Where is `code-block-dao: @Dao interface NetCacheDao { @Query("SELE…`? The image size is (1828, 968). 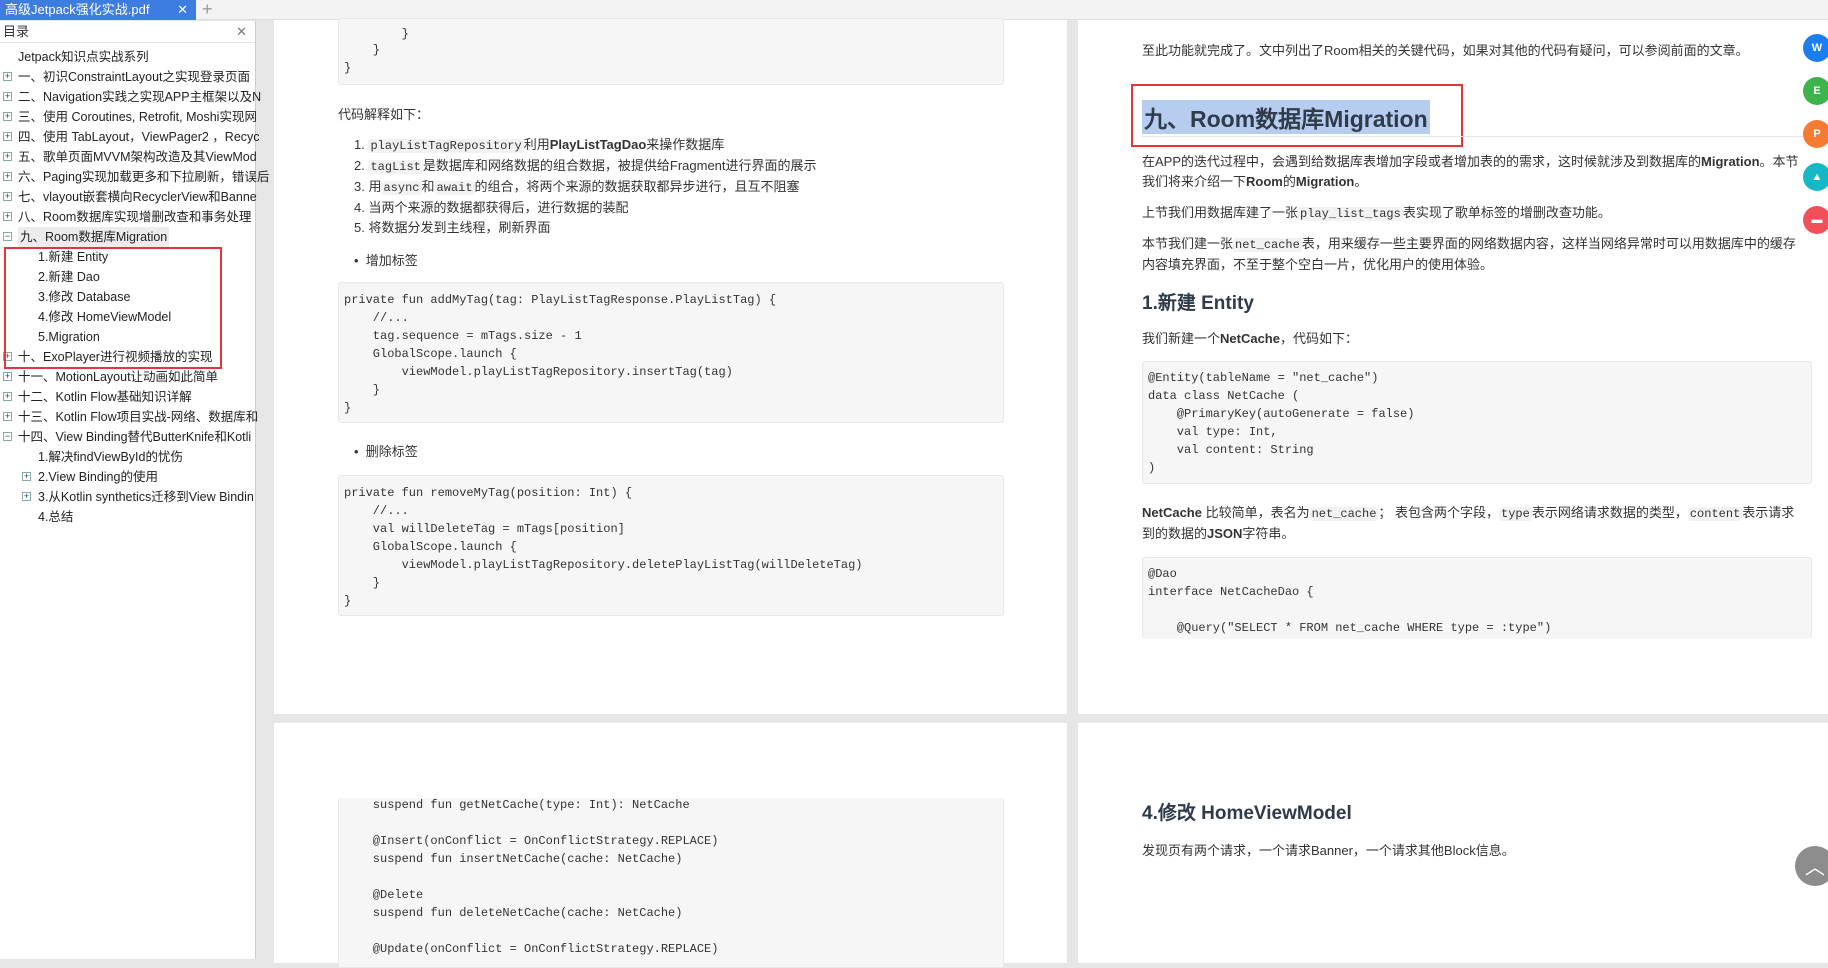 code-block-dao: @Dao interface NetCacheDao { @Query("SELE… is located at coordinates (1477, 598).